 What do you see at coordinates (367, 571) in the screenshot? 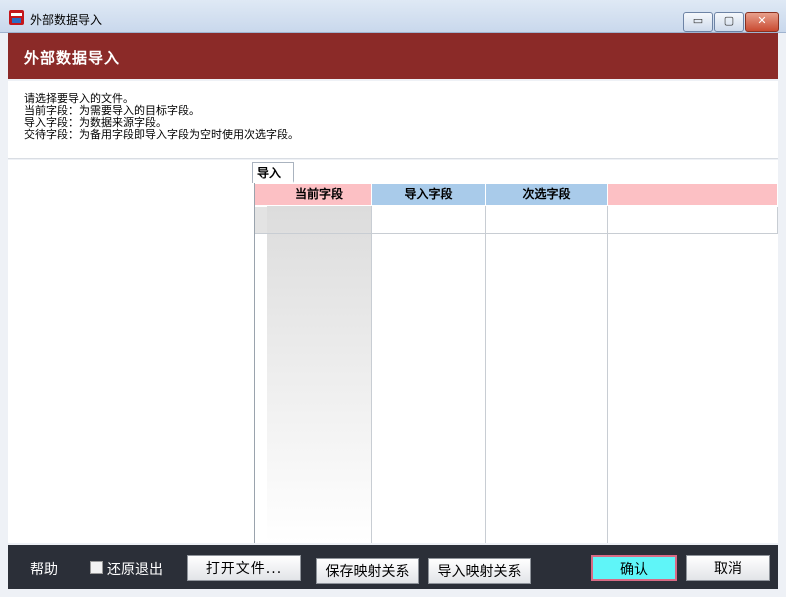
I see `save-mapping-button: 保存映射关系` at bounding box center [367, 571].